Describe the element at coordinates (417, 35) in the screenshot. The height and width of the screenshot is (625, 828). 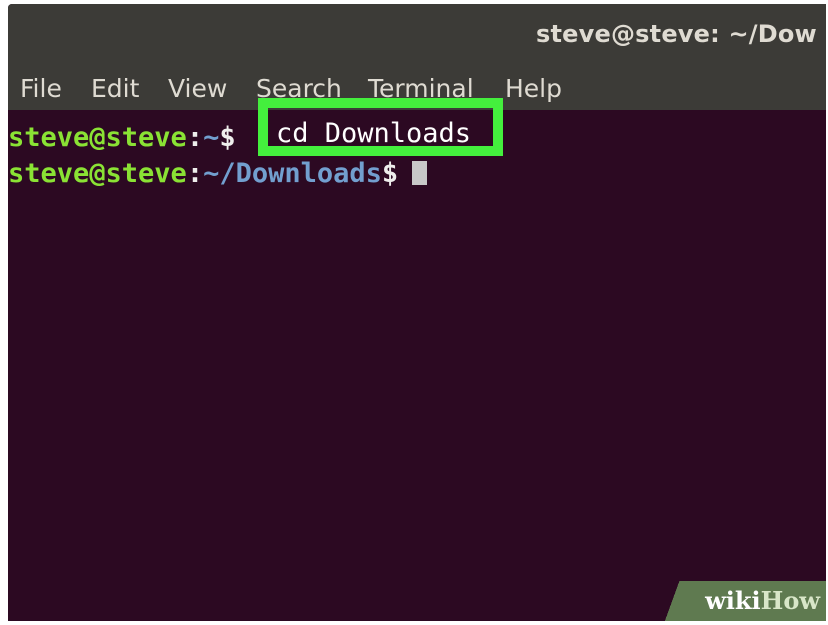
I see `title-bar: steve@steve: ~/Dow` at that location.